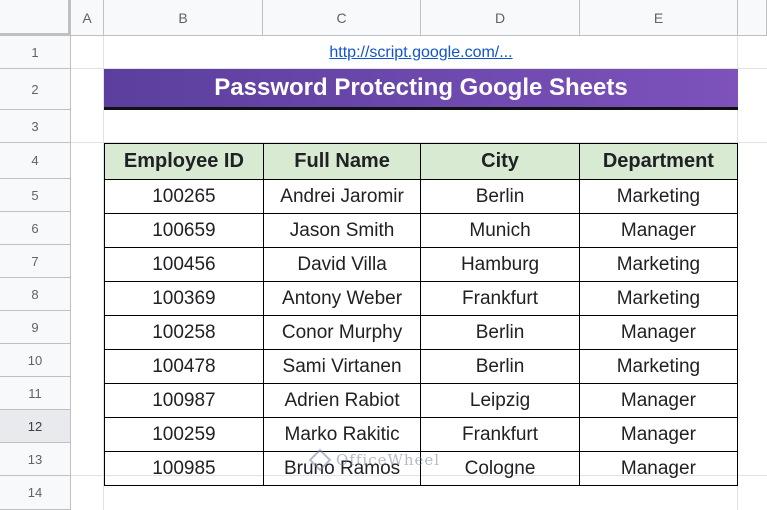 Image resolution: width=767 pixels, height=510 pixels. Describe the element at coordinates (35, 161) in the screenshot. I see `row-header-4: 4` at that location.